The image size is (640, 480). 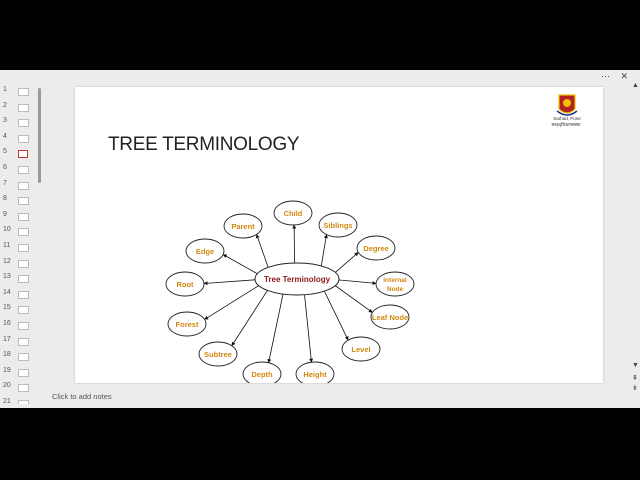 I want to click on slide-number: 20, so click(x=7, y=386).